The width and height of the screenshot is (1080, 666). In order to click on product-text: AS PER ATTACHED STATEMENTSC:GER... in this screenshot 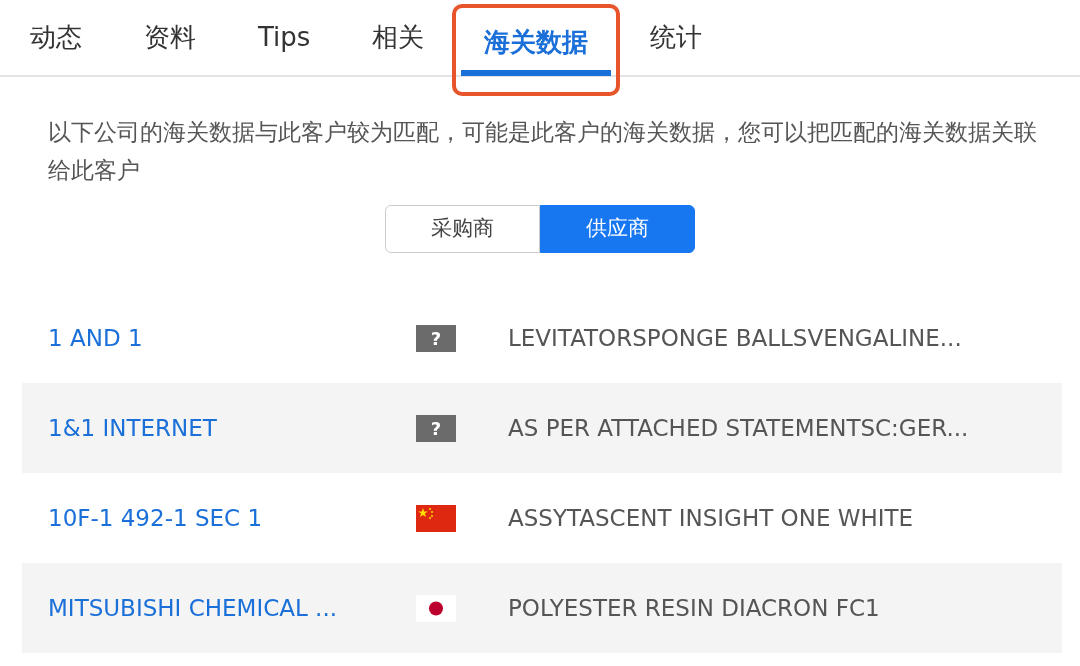, I will do `click(738, 428)`.